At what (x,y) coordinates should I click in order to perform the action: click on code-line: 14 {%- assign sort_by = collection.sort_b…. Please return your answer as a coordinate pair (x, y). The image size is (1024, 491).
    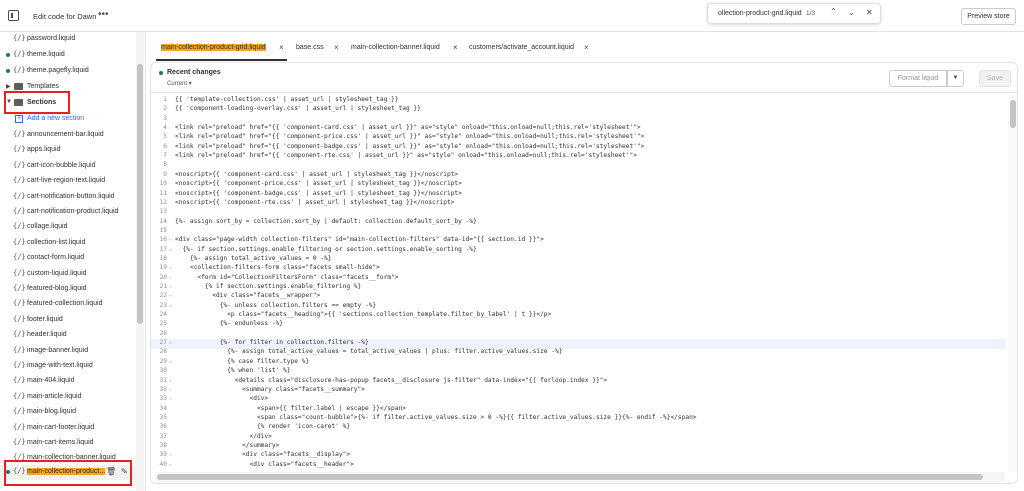
    Looking at the image, I should click on (578, 223).